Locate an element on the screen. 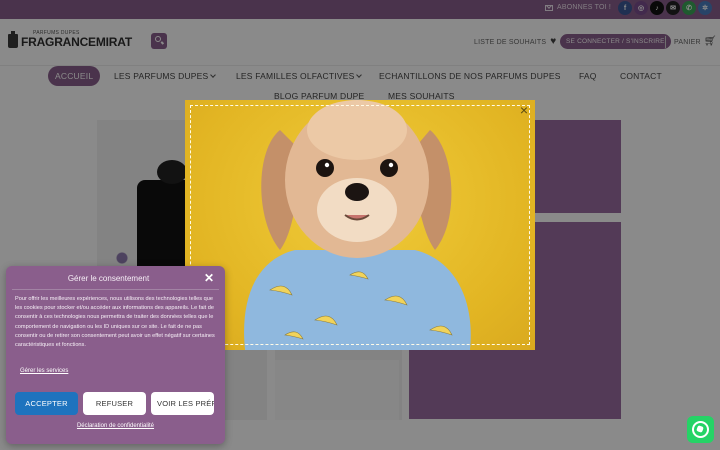 The height and width of the screenshot is (450, 720). popup-close-icon: × is located at coordinates (524, 110).